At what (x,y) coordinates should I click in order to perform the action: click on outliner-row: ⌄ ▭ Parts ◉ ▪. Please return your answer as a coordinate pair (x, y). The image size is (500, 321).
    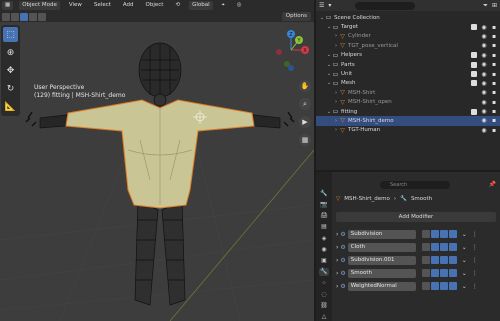
    Looking at the image, I should click on (408, 64).